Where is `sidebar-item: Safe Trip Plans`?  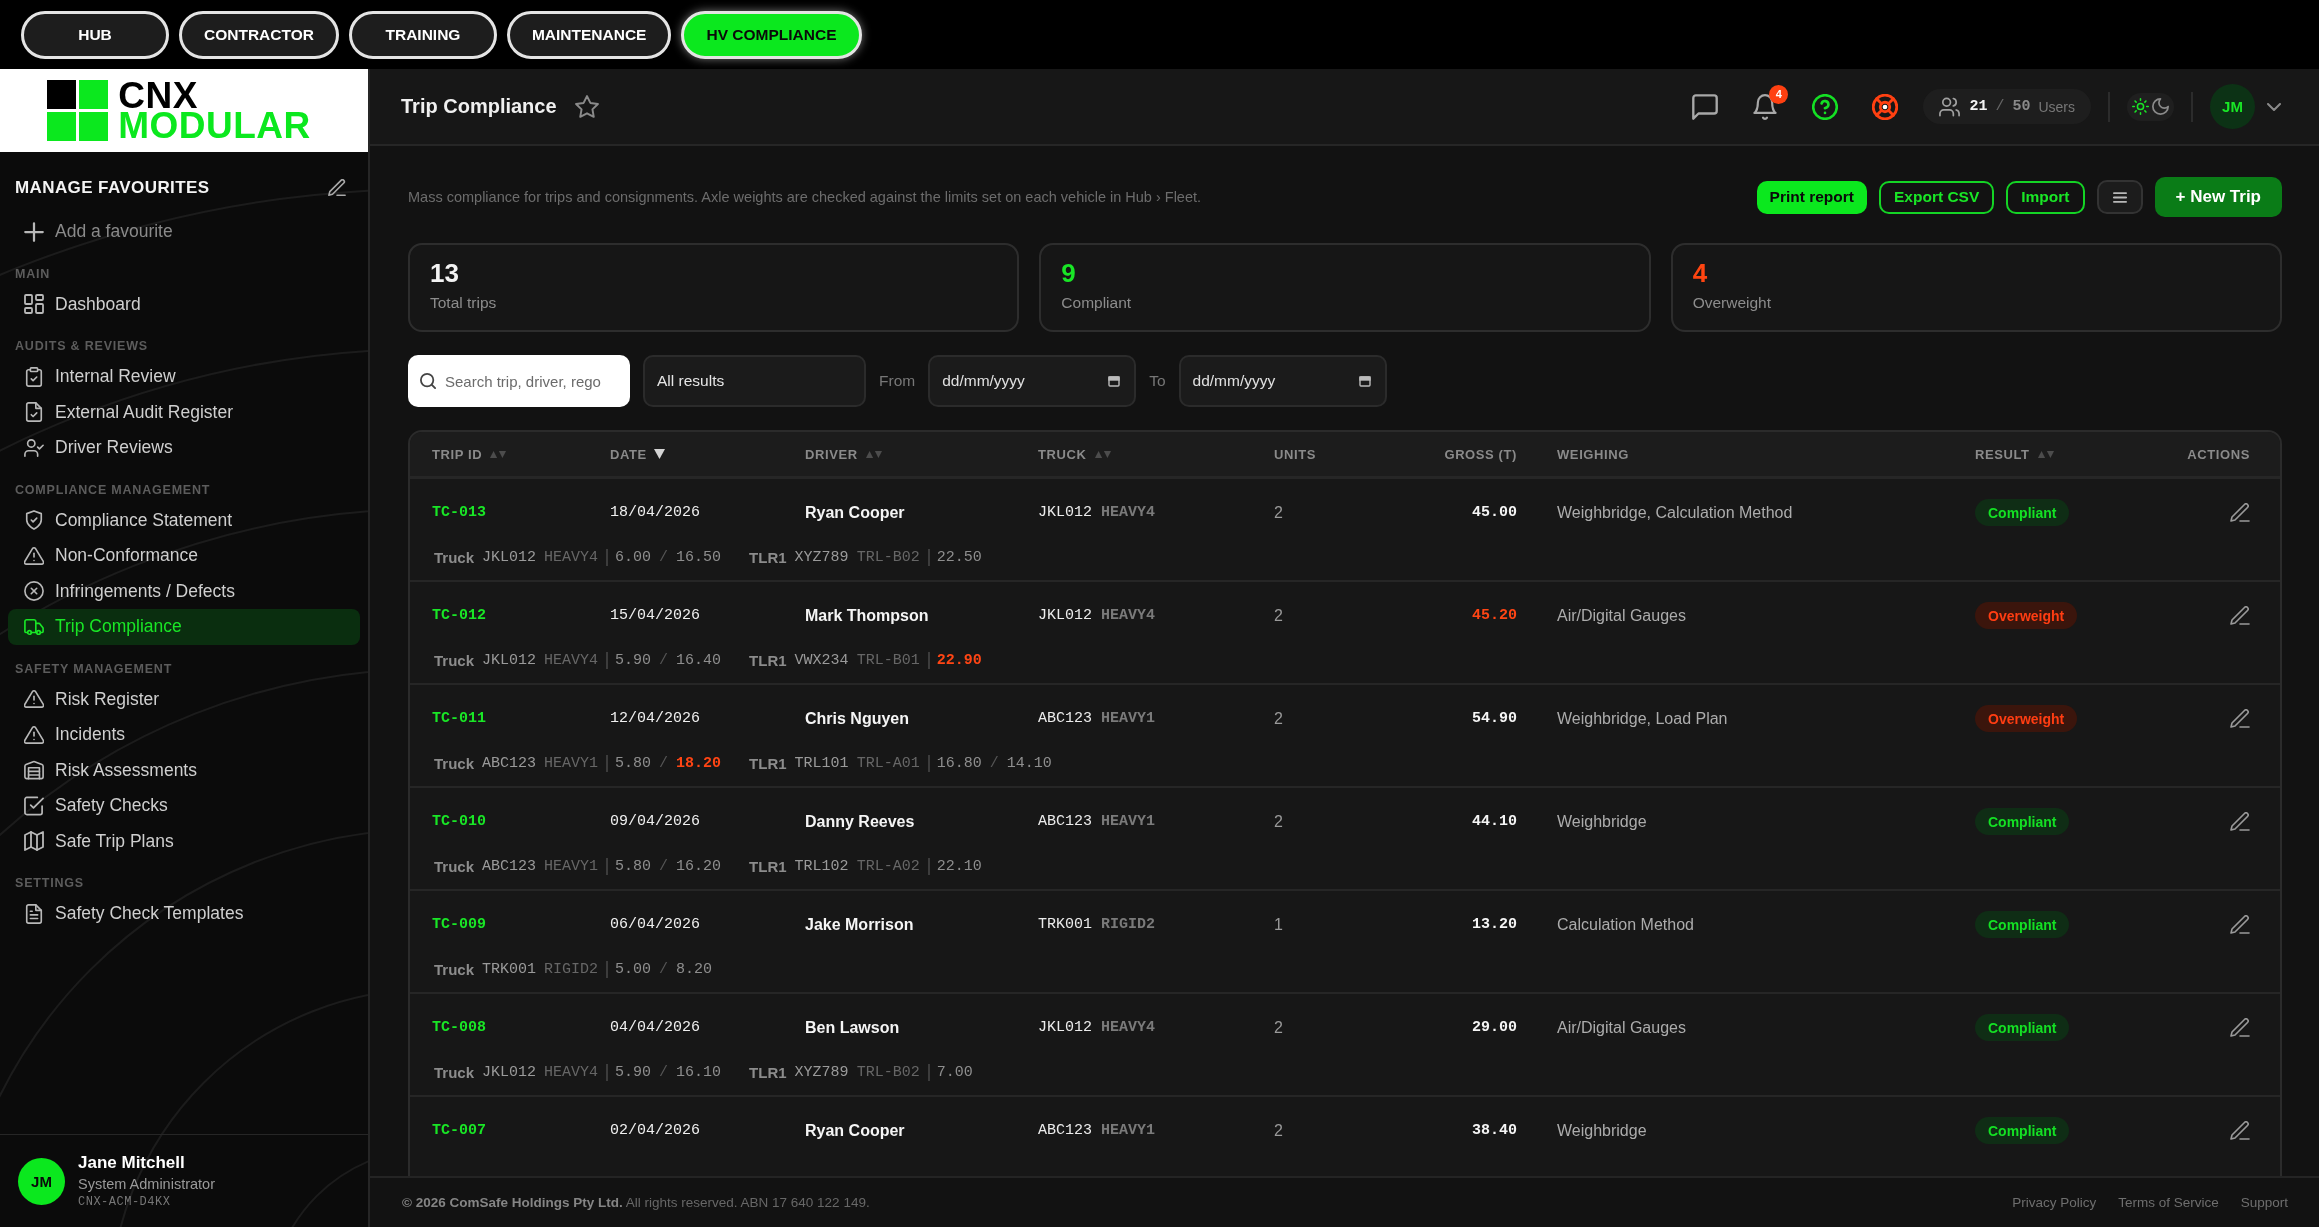 sidebar-item: Safe Trip Plans is located at coordinates (184, 841).